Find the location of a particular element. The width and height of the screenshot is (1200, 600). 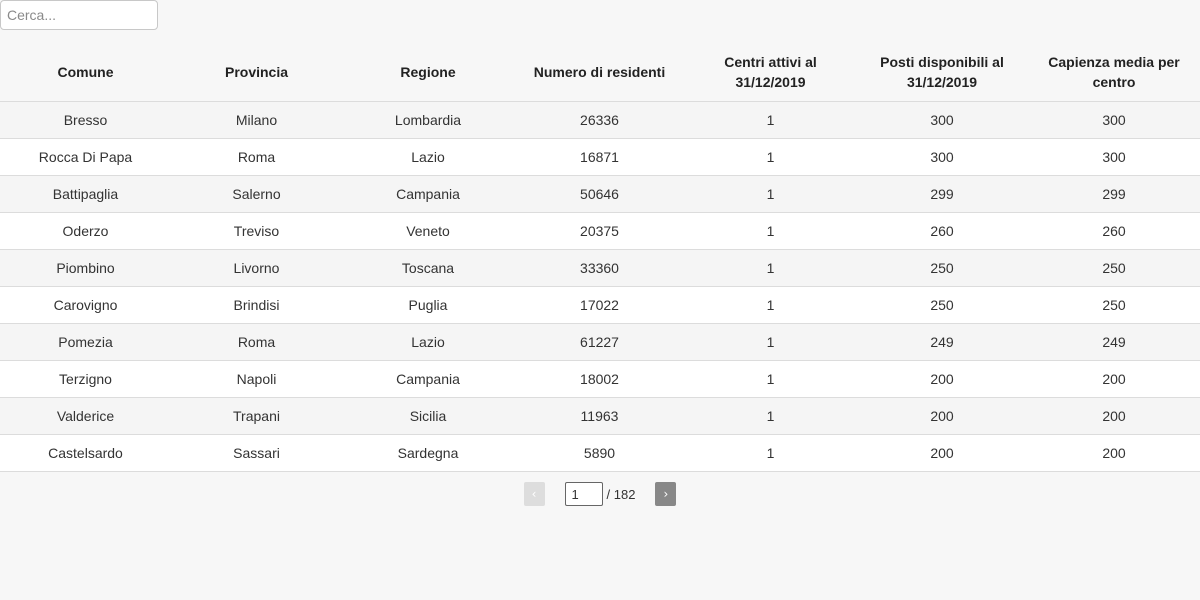

cell-residenti: 11963 is located at coordinates (599, 416).